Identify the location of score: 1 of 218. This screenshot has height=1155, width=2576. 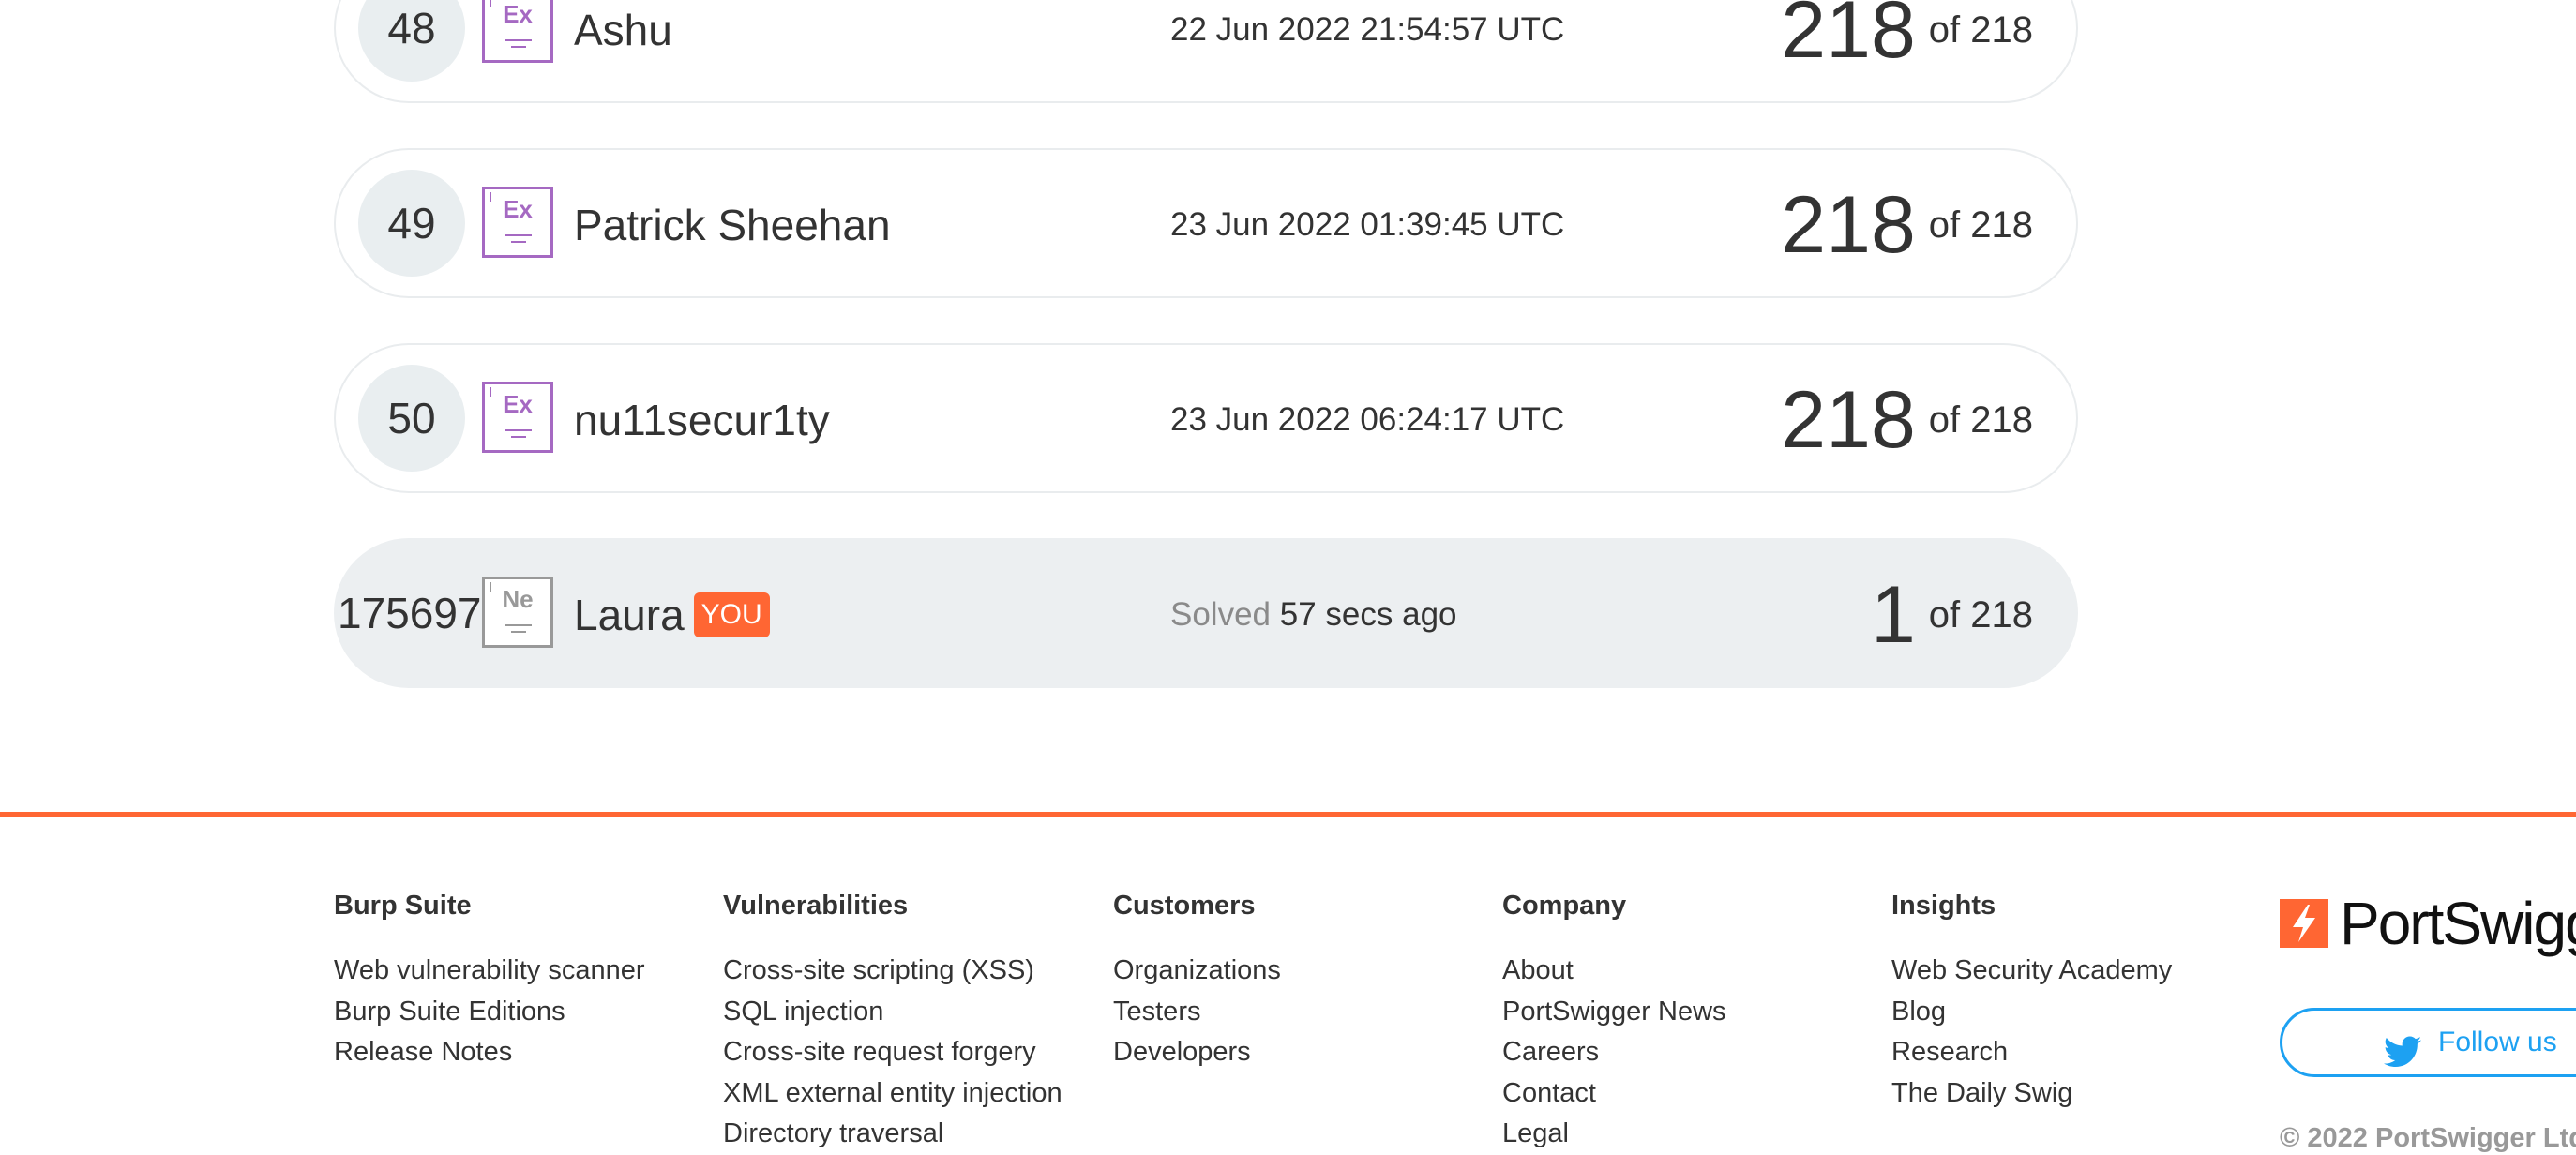
(1952, 615).